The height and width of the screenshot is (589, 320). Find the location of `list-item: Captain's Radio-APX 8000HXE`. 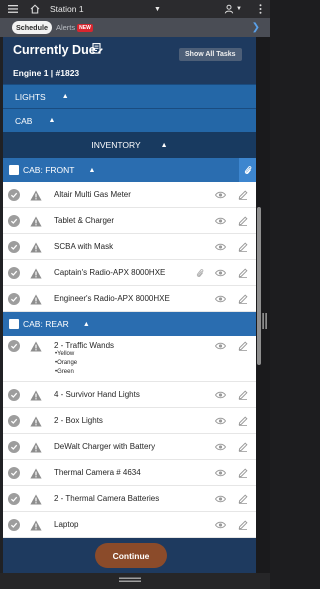

list-item: Captain's Radio-APX 8000HXE is located at coordinates (129, 273).